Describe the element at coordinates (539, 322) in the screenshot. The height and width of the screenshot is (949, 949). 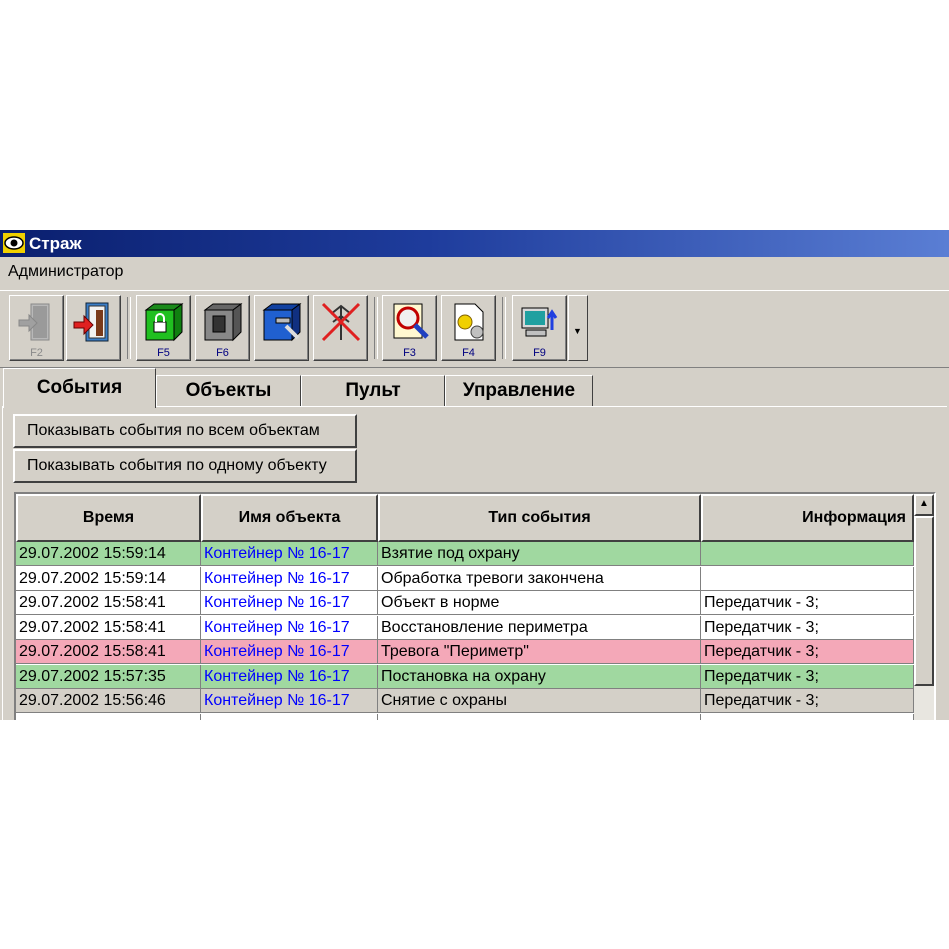
I see `computer-network-icon` at that location.